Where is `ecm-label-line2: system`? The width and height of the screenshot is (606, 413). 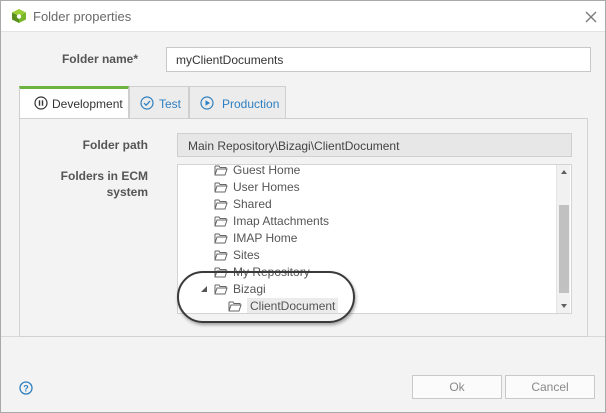
ecm-label-line2: system is located at coordinates (127, 192).